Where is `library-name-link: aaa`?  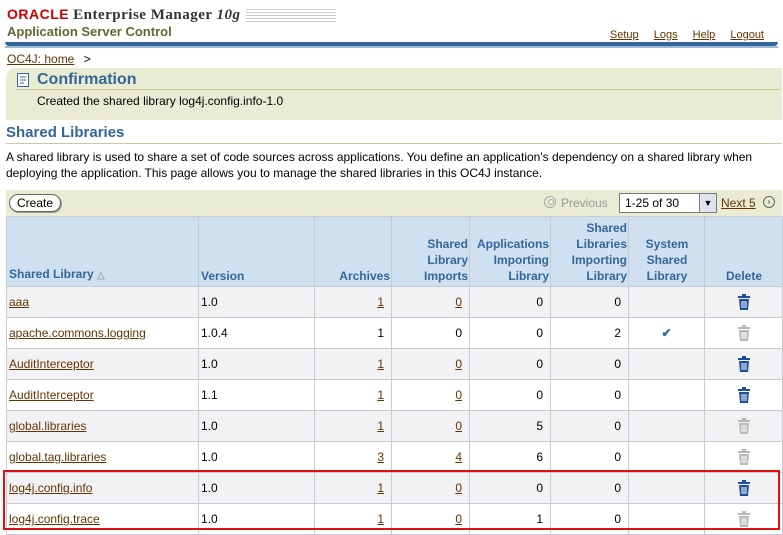 library-name-link: aaa is located at coordinates (19, 302).